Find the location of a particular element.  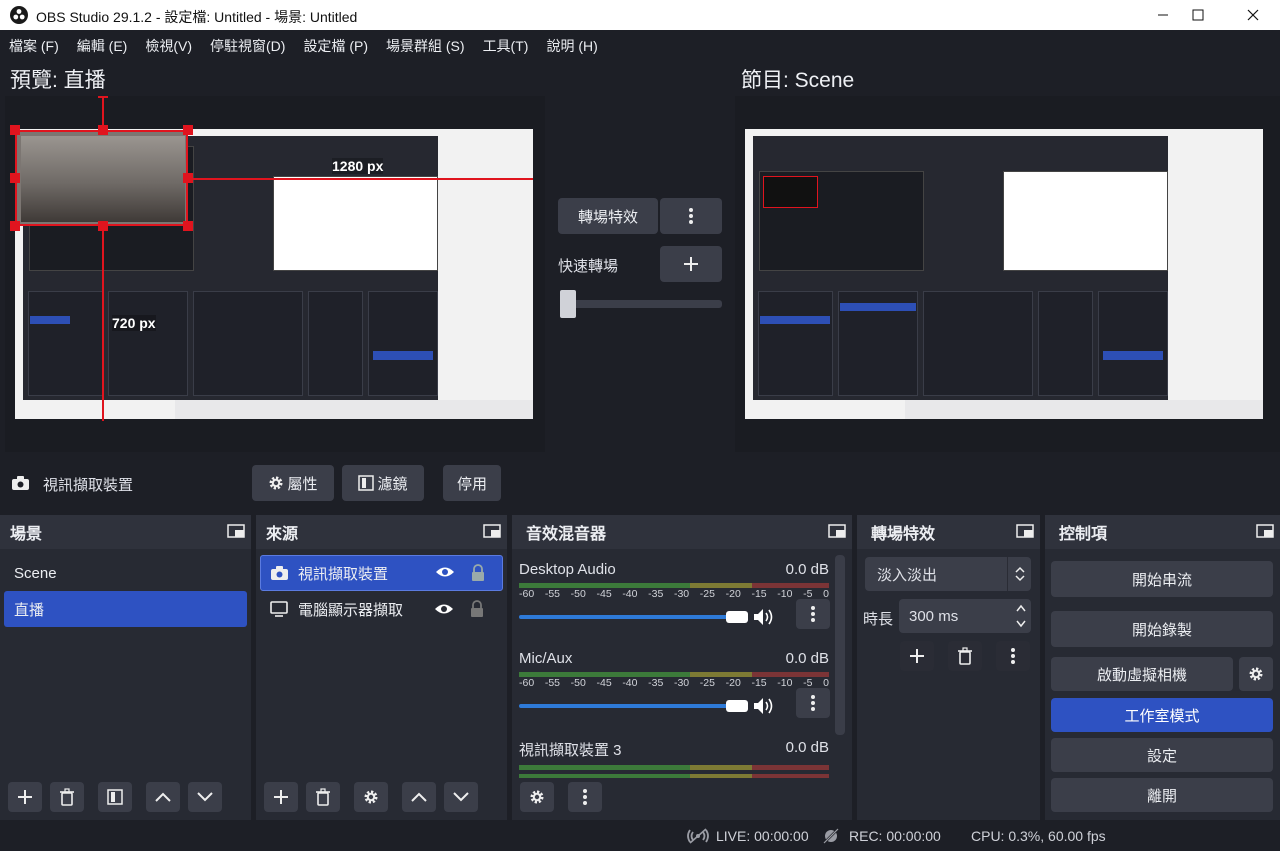

transition-button: 轉場特效 is located at coordinates (608, 216).